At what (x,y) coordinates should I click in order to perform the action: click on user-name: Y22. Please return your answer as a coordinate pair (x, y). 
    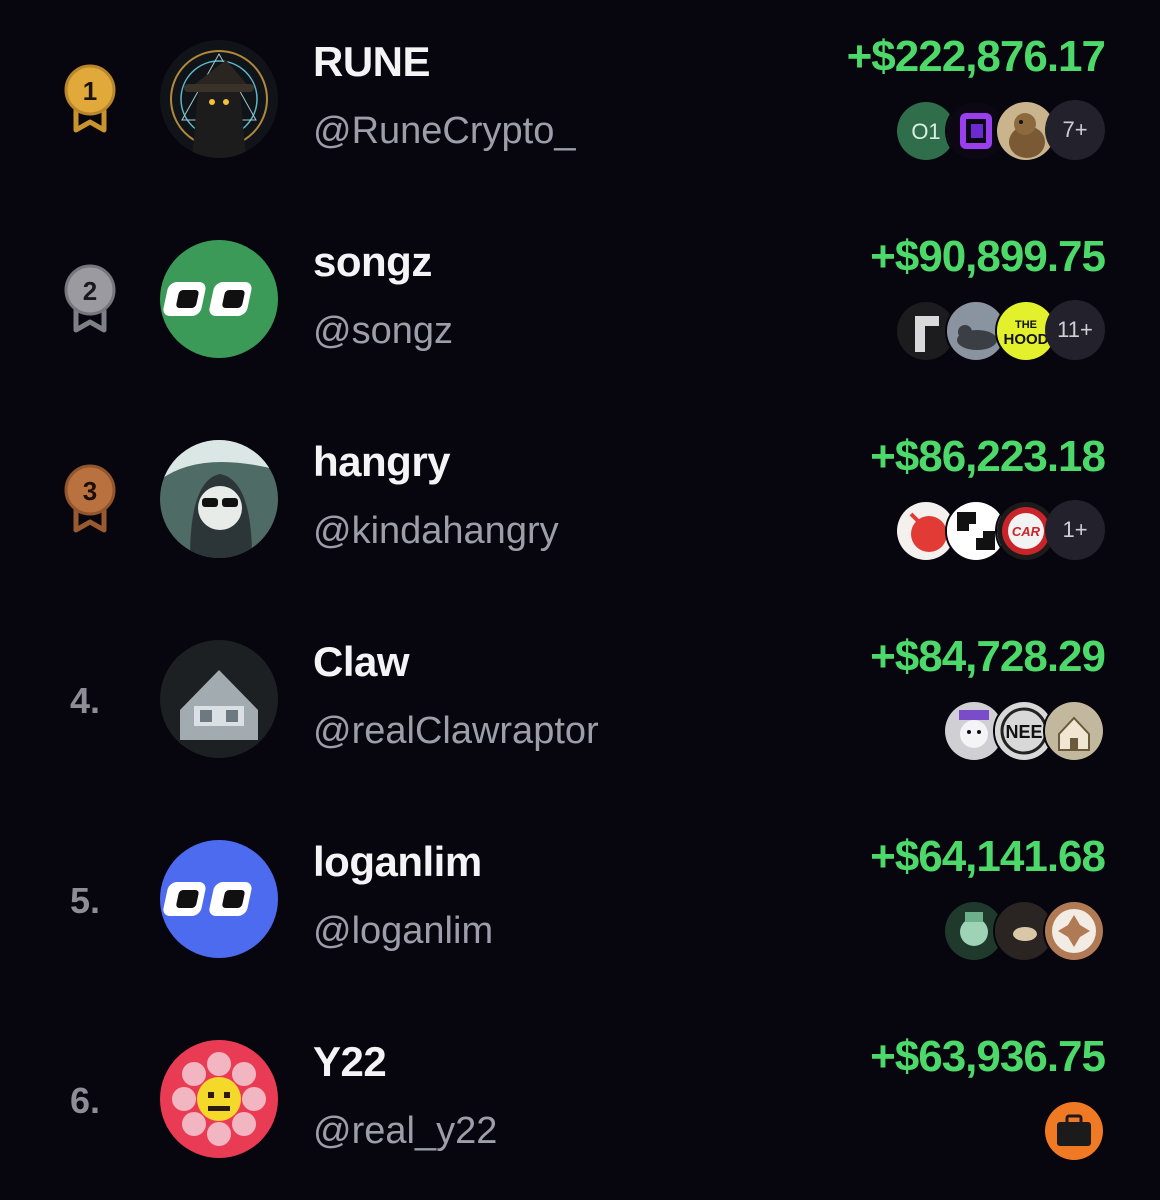
    Looking at the image, I should click on (350, 1062).